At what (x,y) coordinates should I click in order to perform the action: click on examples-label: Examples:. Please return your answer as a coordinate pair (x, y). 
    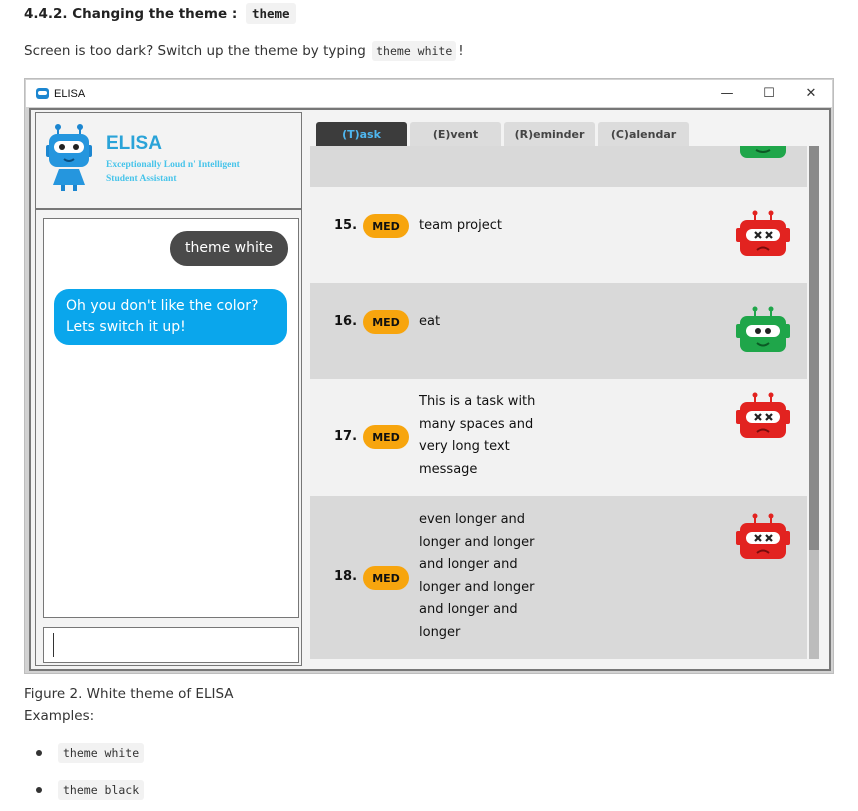
    Looking at the image, I should click on (59, 716).